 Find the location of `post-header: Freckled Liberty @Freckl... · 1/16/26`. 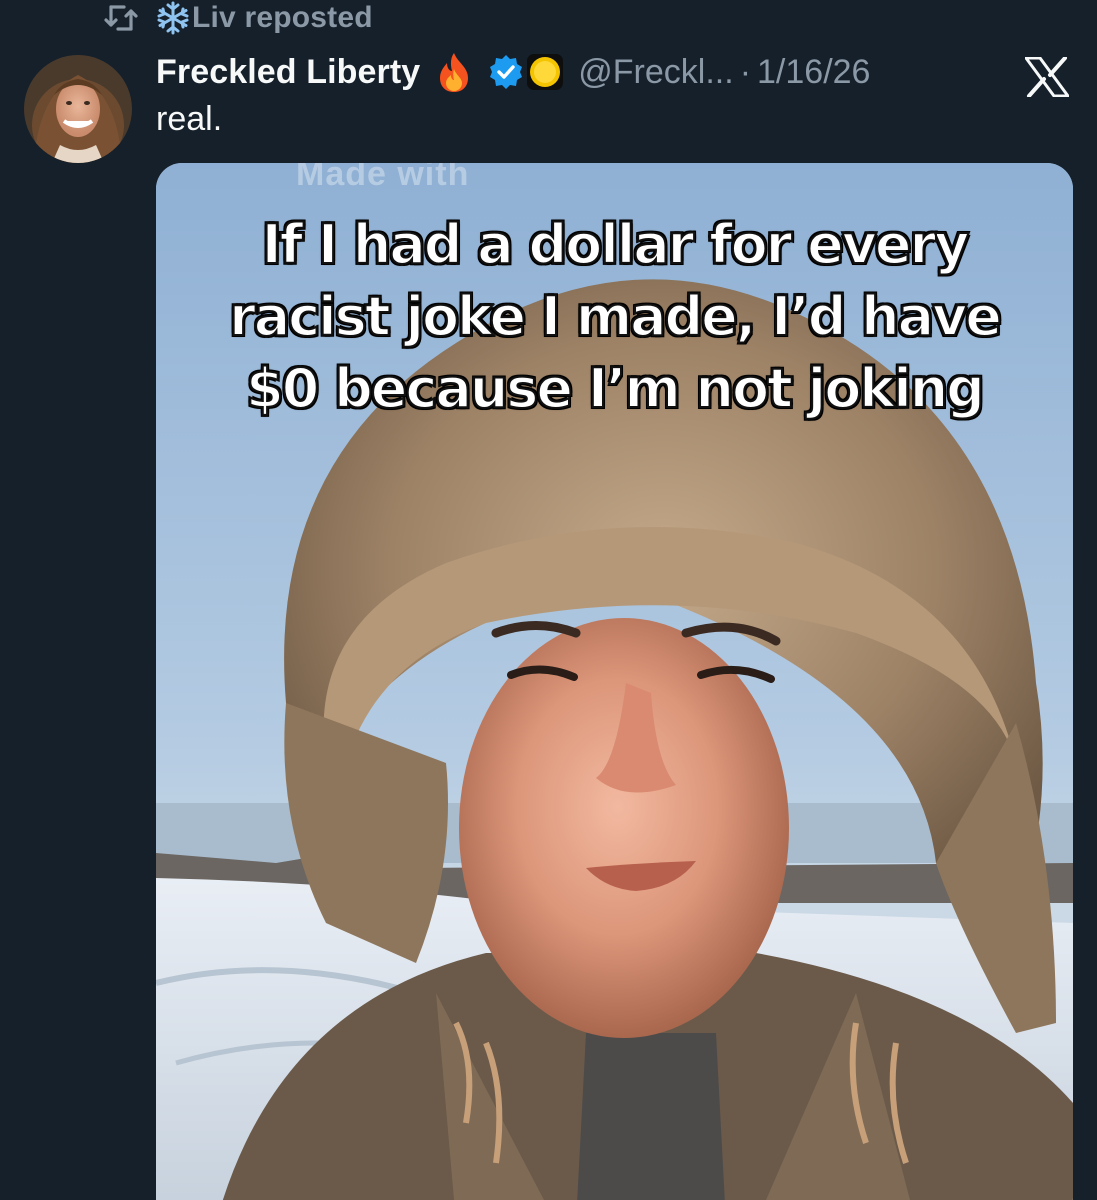

post-header: Freckled Liberty @Freckl... · 1/16/26 is located at coordinates (513, 72).